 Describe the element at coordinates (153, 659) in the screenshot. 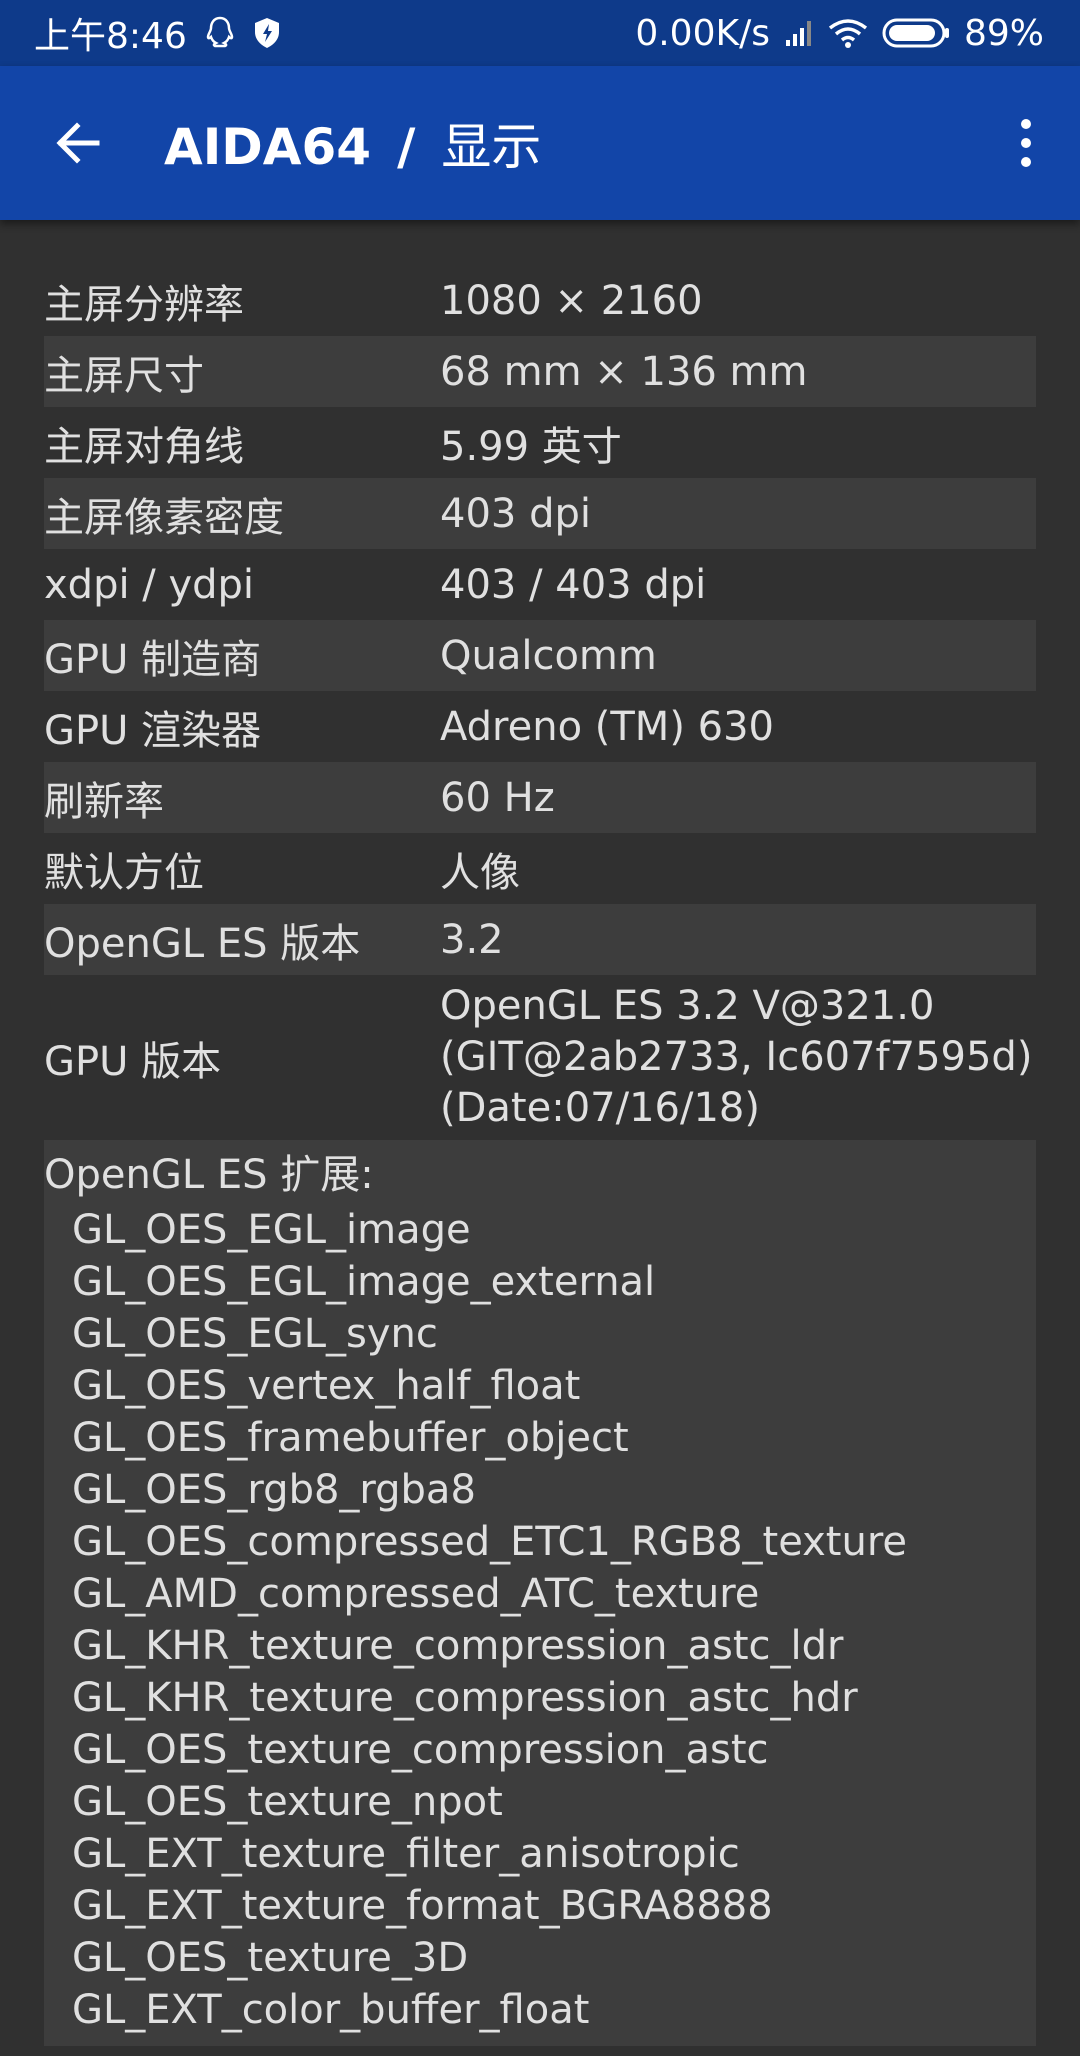

I see `row-label: GPU 制造商` at that location.